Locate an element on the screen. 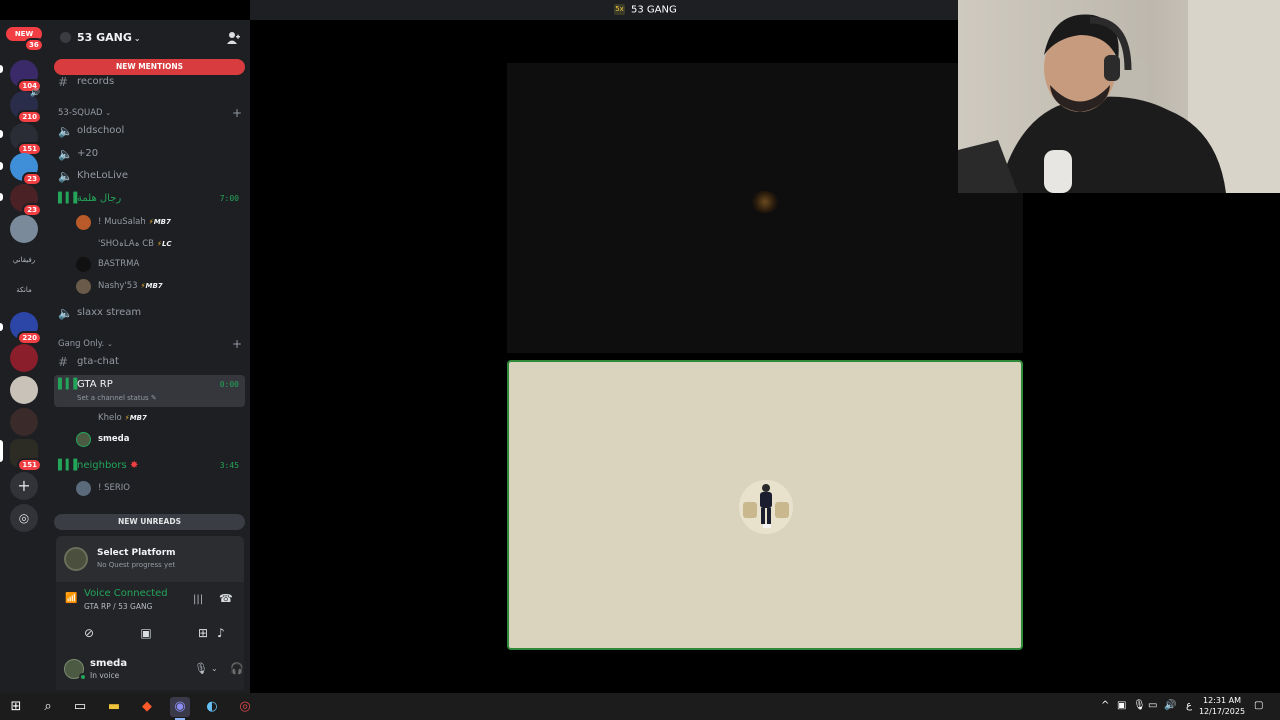 The image size is (1280, 720). app-icon: ◎ is located at coordinates (245, 707).